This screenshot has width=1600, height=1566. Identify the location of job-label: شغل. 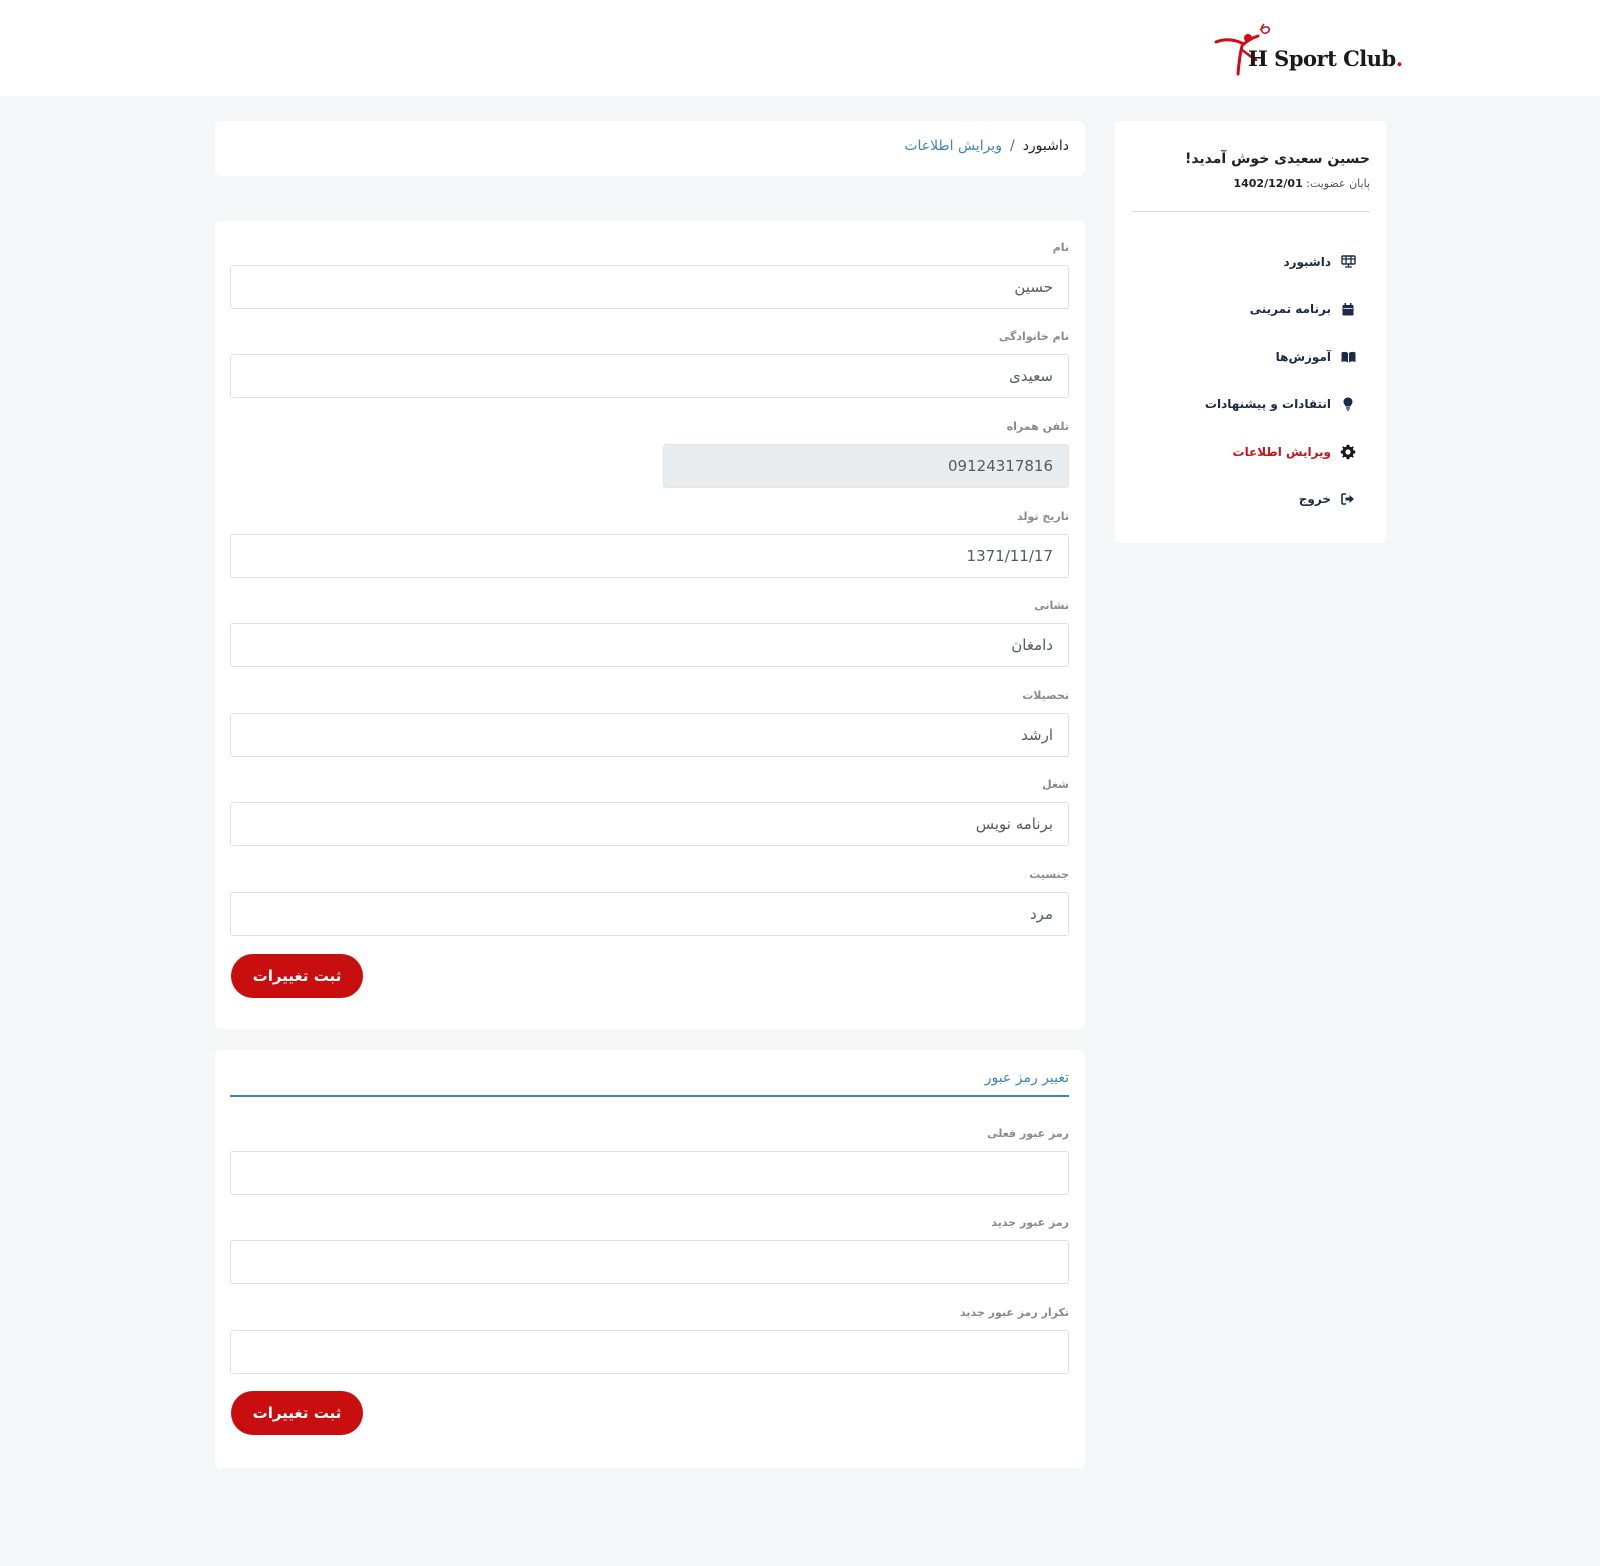
(1055, 784).